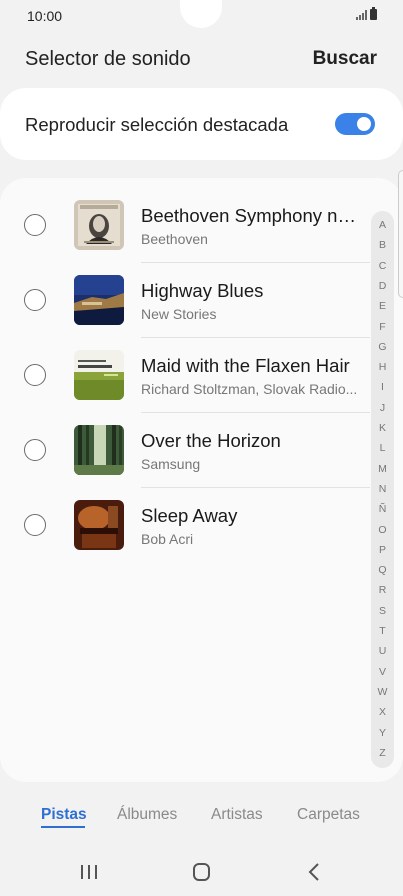  What do you see at coordinates (382, 530) in the screenshot?
I see `index-letter: O` at bounding box center [382, 530].